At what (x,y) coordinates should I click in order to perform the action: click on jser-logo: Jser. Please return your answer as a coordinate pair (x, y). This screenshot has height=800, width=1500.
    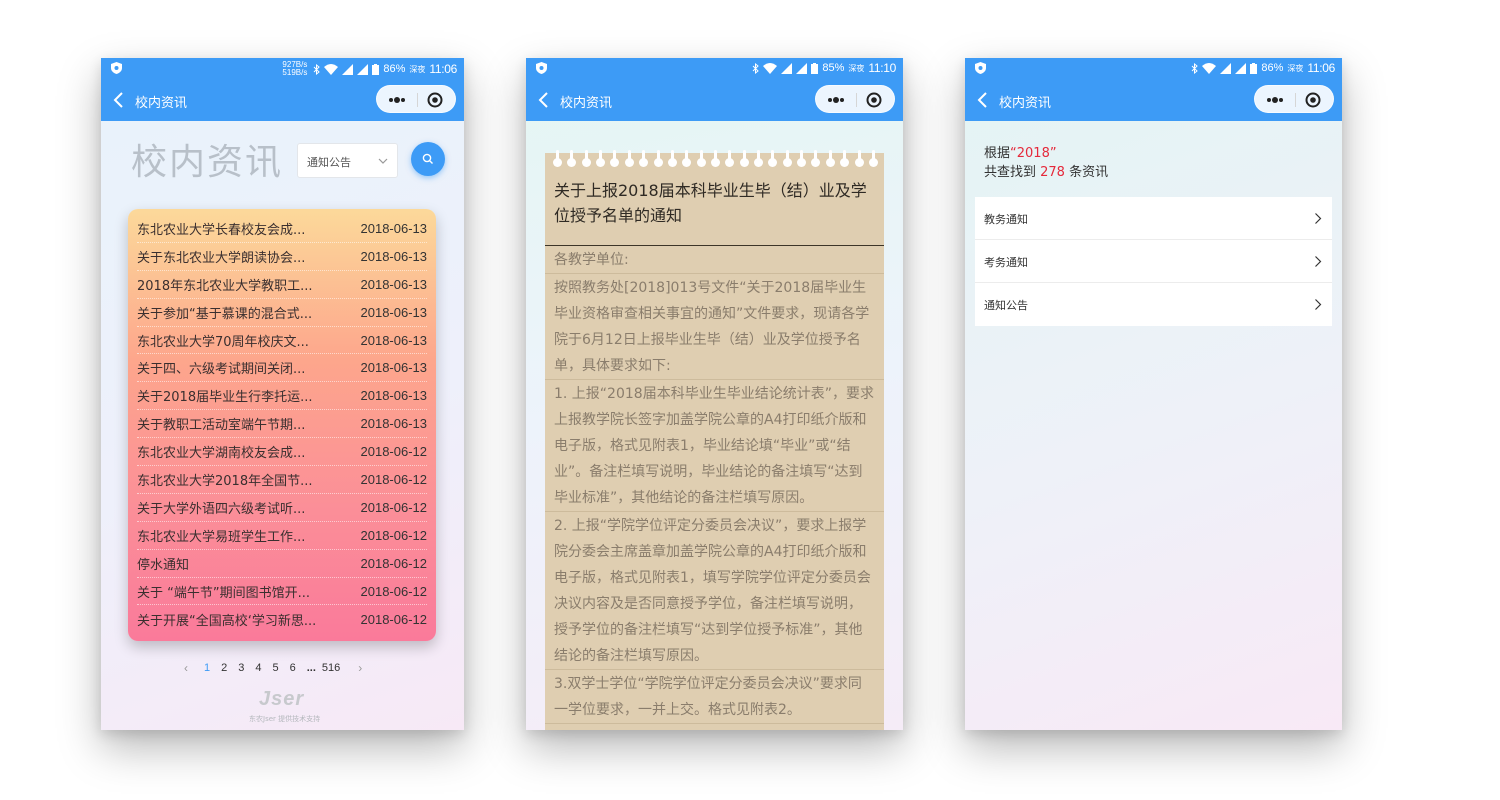
    Looking at the image, I should click on (282, 699).